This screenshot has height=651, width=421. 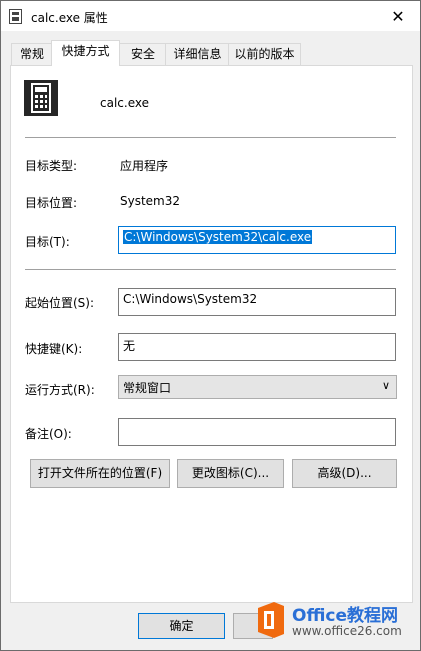 What do you see at coordinates (150, 201) in the screenshot?
I see `target-location-value: System32` at bounding box center [150, 201].